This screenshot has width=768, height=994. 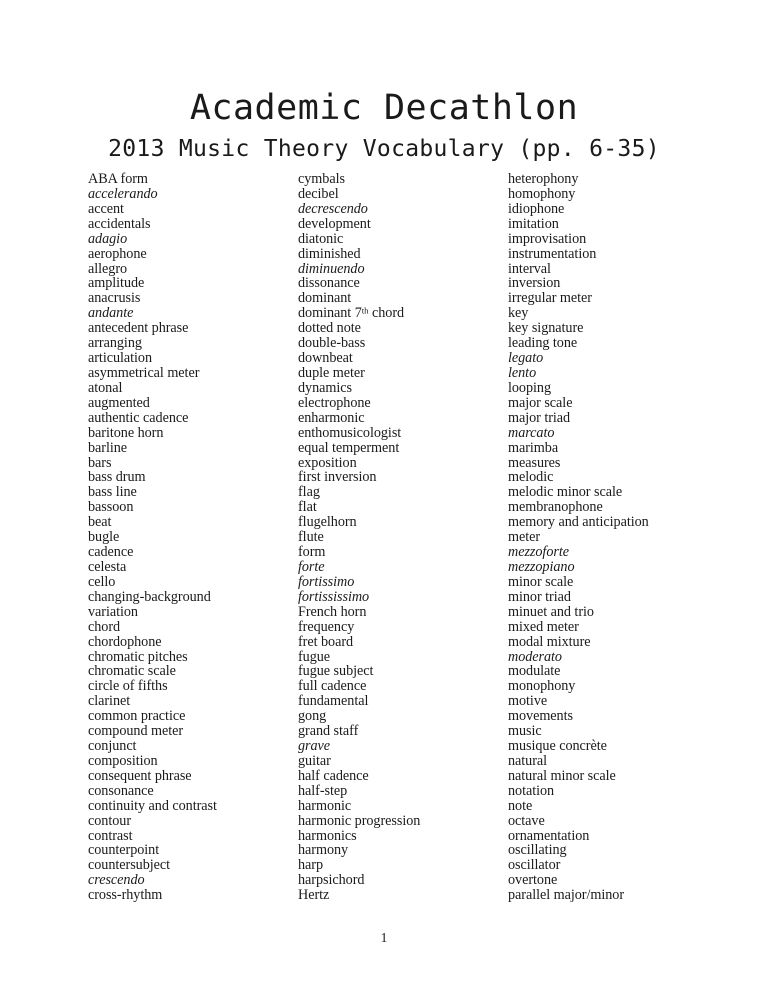 What do you see at coordinates (336, 671) in the screenshot?
I see `vocabulary-term: fugue subject` at bounding box center [336, 671].